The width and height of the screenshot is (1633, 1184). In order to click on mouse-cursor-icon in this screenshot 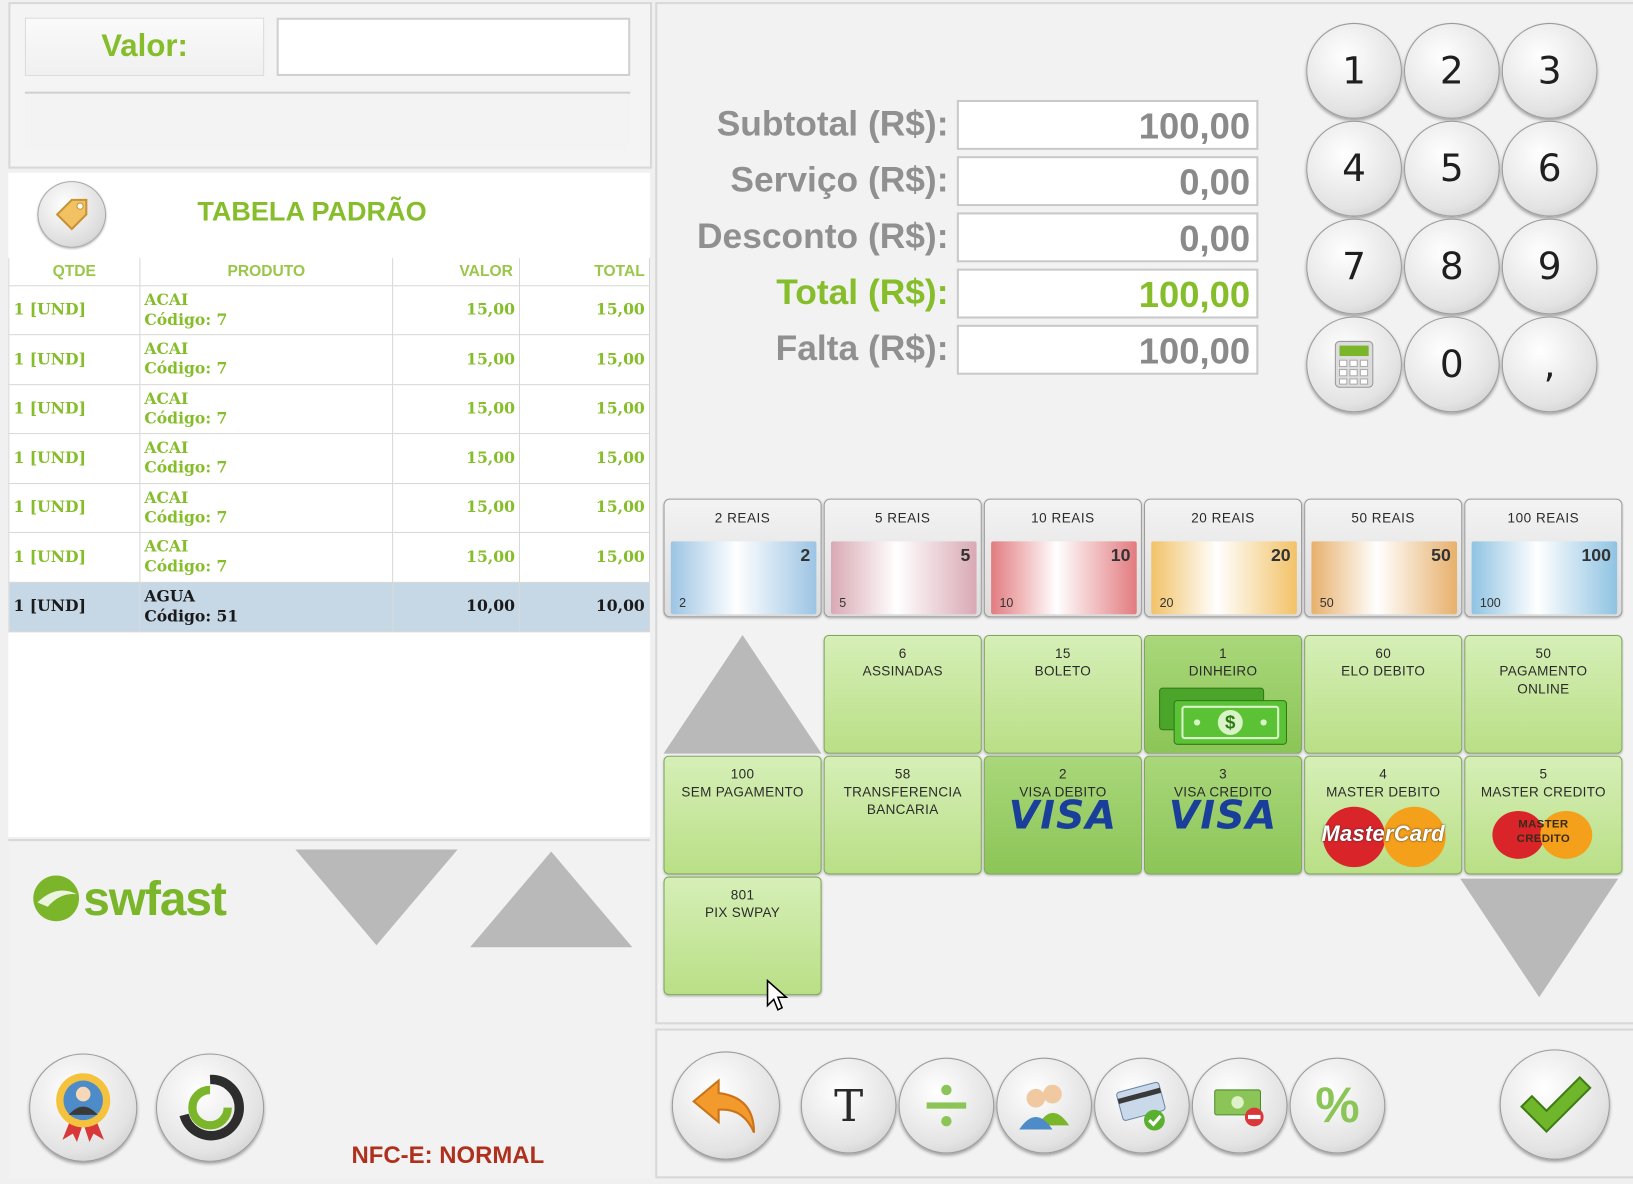, I will do `click(777, 994)`.